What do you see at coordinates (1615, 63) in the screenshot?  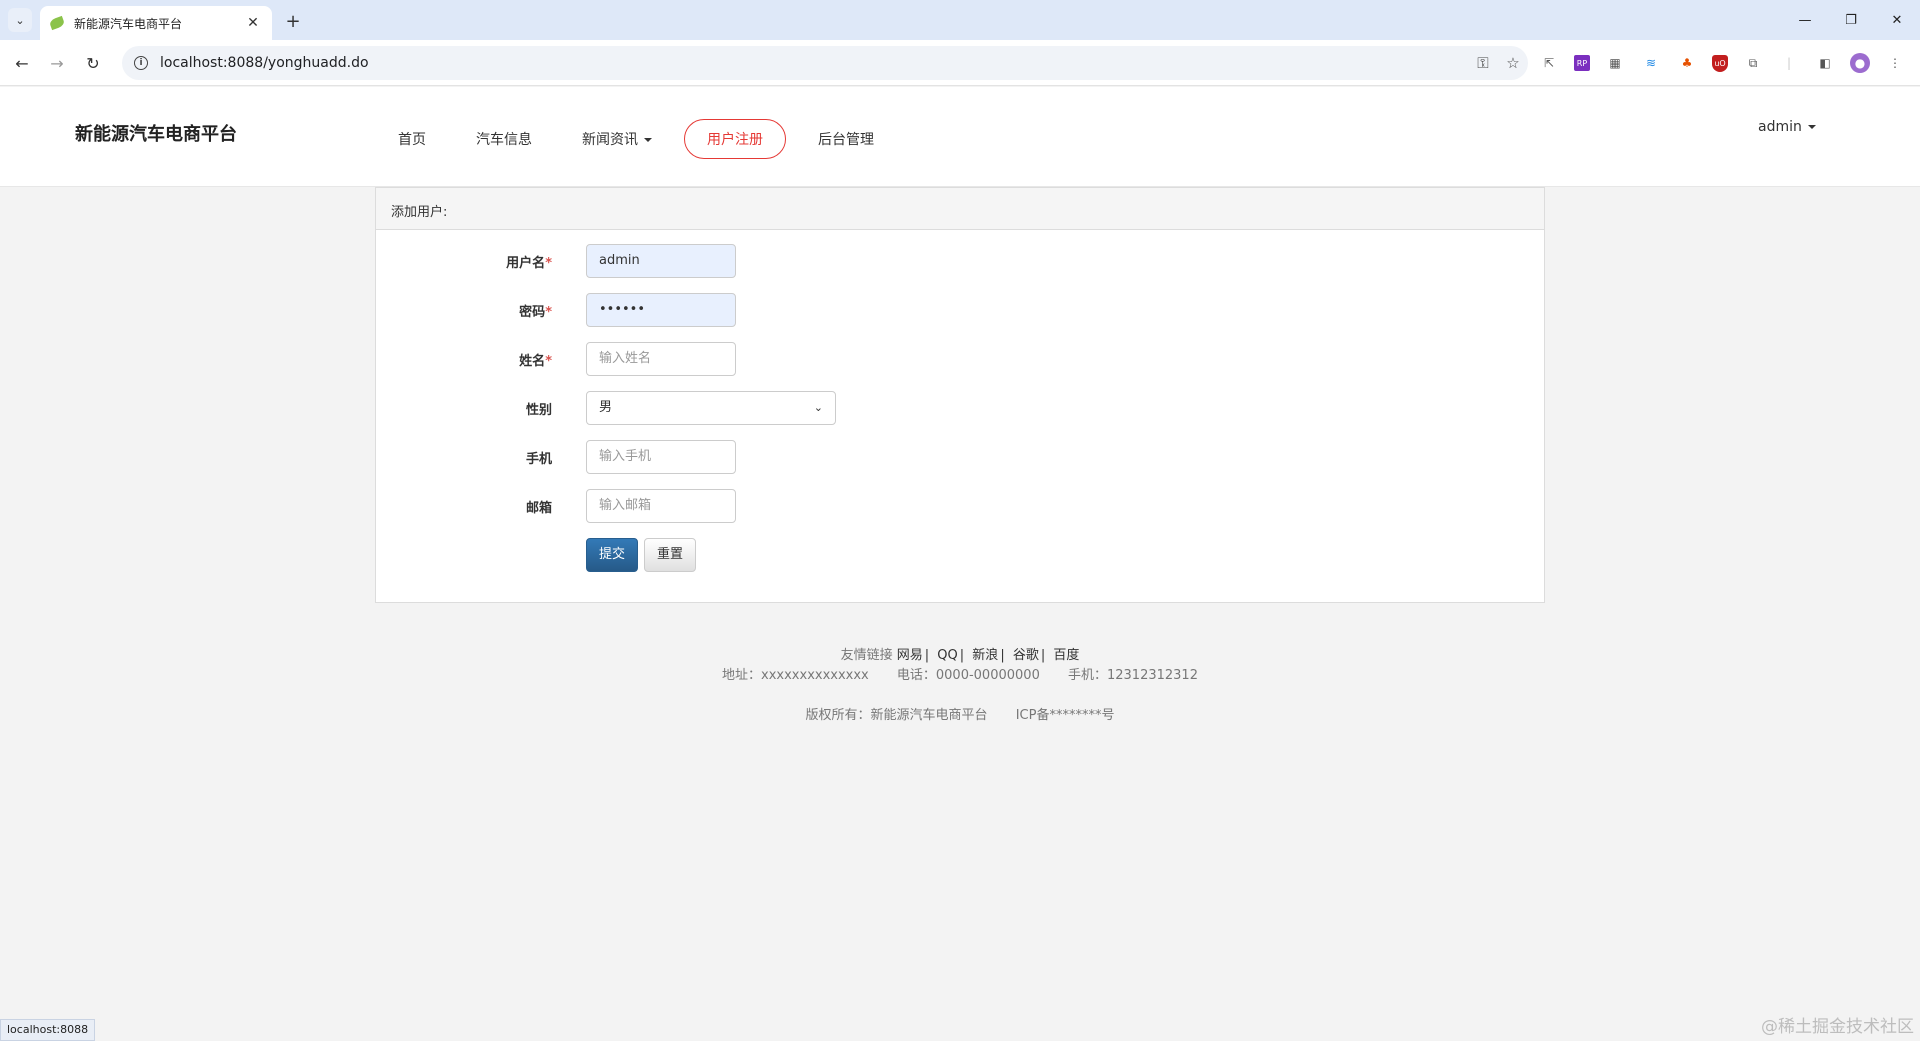 I see `extension-grid-icon: ▦` at bounding box center [1615, 63].